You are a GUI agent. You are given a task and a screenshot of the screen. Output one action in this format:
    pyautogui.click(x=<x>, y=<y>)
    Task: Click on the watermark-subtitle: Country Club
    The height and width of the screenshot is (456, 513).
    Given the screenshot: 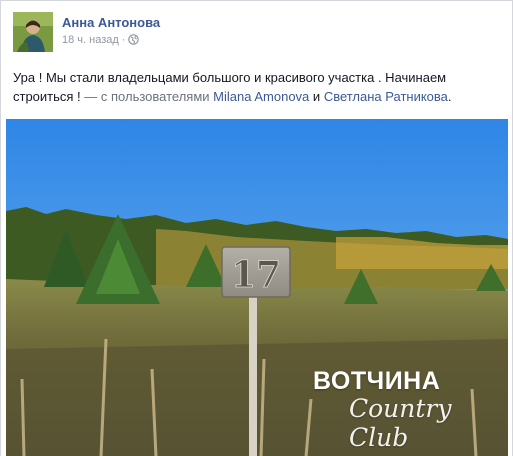 What is the action you would take?
    pyautogui.click(x=400, y=423)
    